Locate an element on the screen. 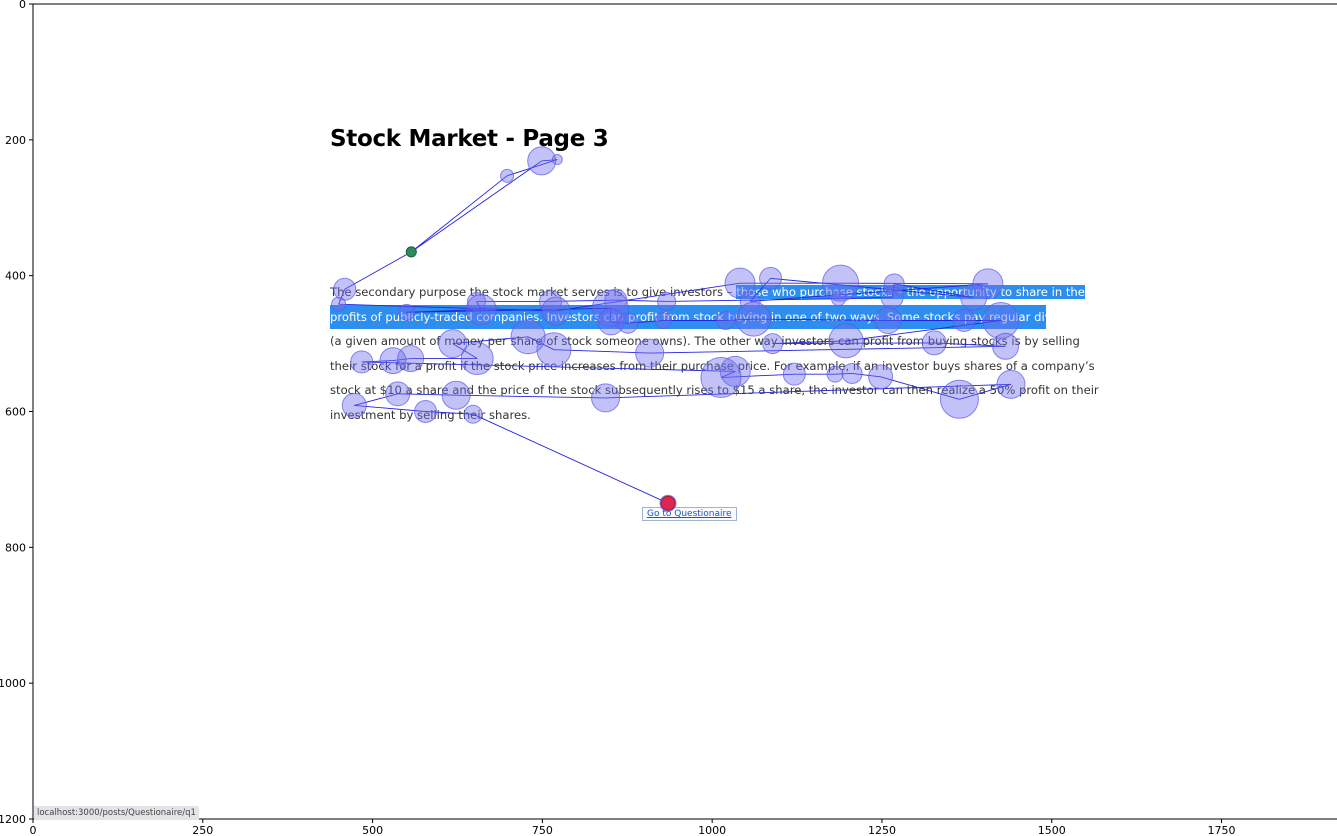 Image resolution: width=1337 pixels, height=836 pixels. scanpath-end-marker is located at coordinates (668, 503).